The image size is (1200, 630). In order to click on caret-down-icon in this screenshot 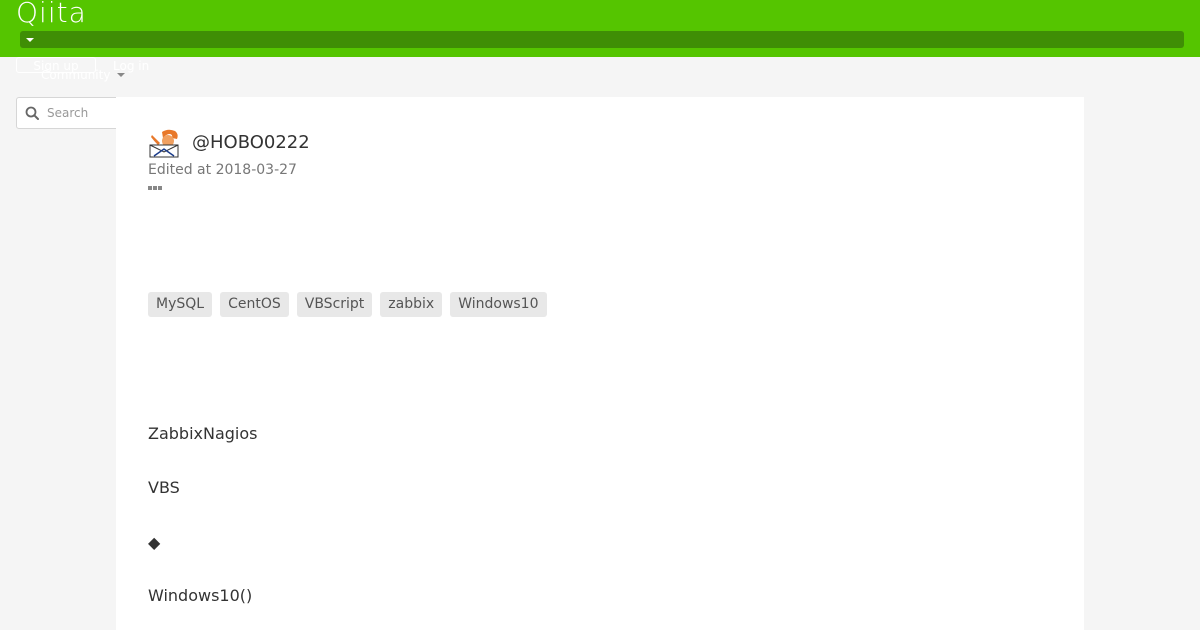, I will do `click(30, 40)`.